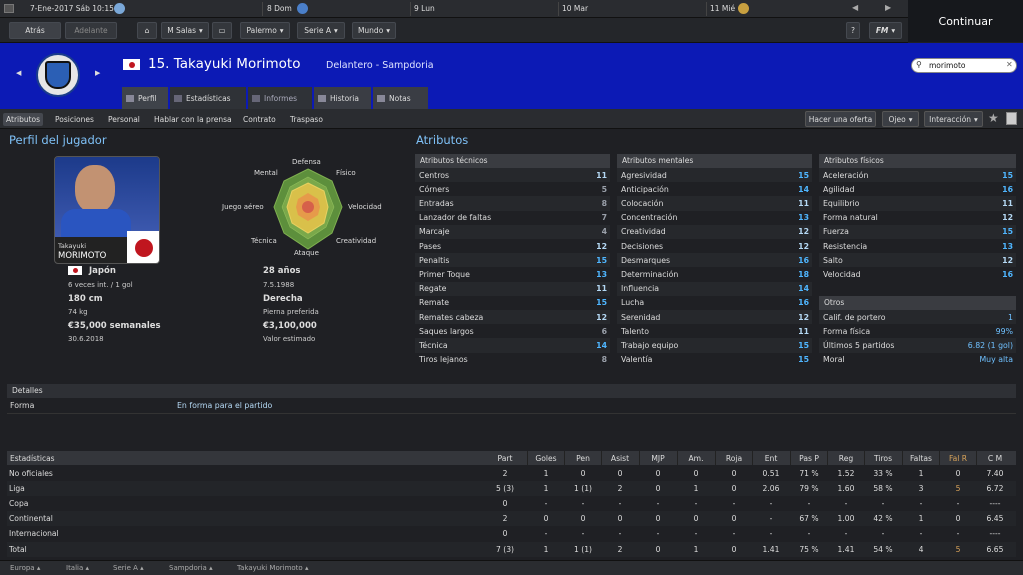 The width and height of the screenshot is (1023, 575). What do you see at coordinates (75, 270) in the screenshot?
I see `nationality-flag-icon` at bounding box center [75, 270].